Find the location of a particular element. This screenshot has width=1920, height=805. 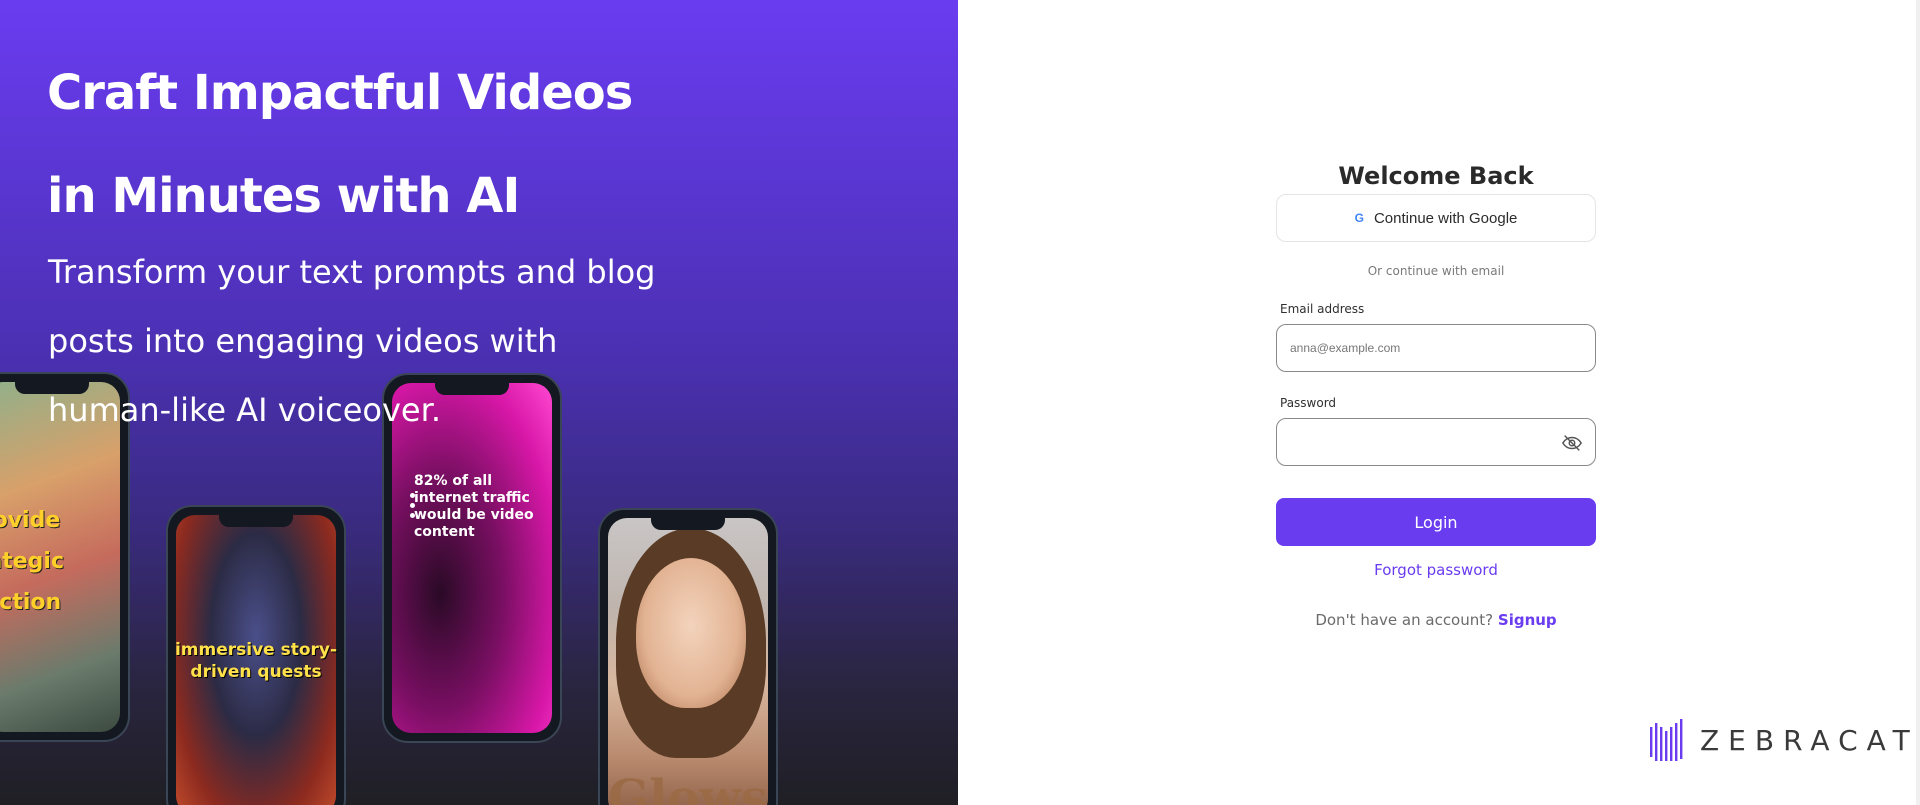

brand-logo: ZEBRACAT is located at coordinates (1783, 740).